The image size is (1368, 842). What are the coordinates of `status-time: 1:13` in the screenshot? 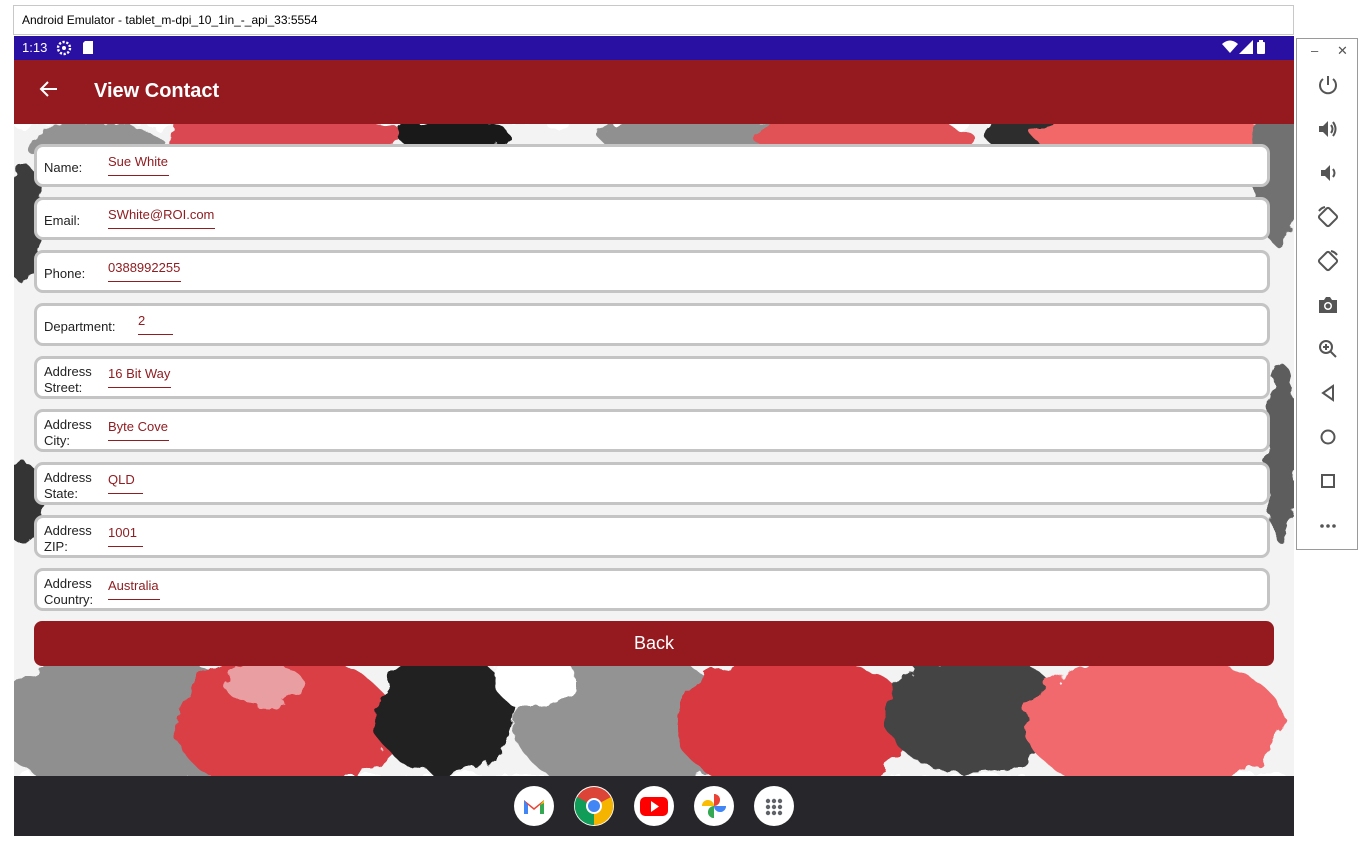 It's located at (35, 47).